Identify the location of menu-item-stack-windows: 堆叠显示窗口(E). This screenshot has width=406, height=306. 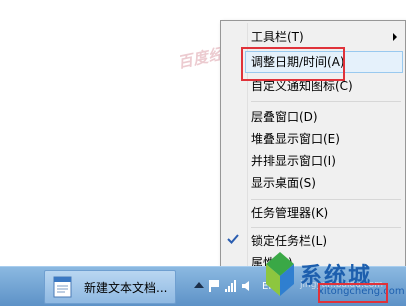
(295, 139).